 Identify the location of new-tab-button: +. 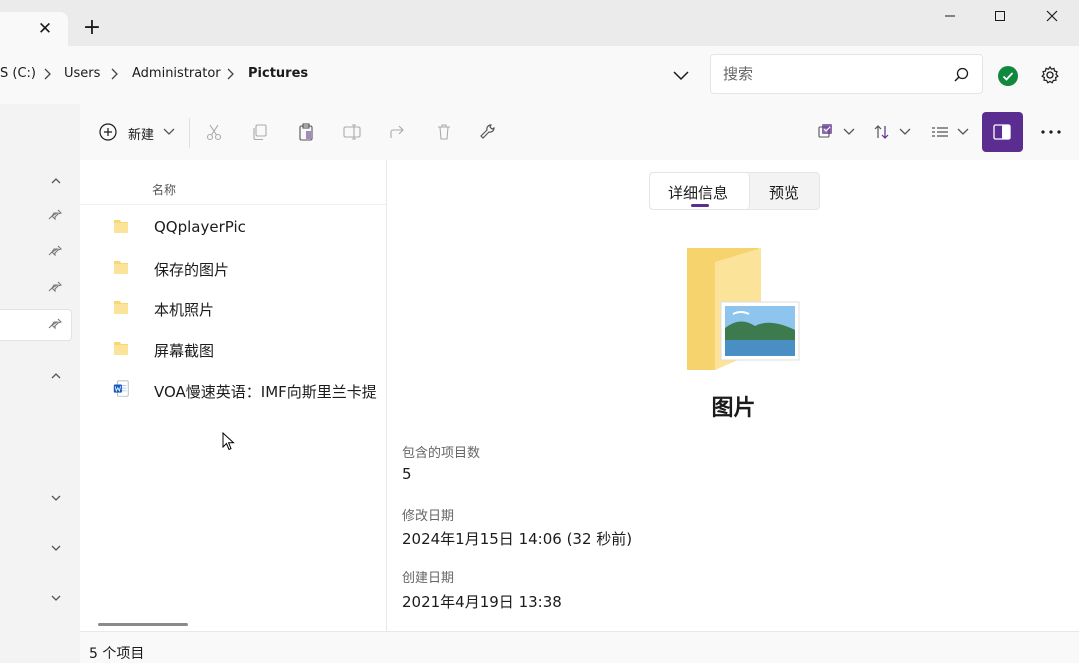
(92, 28).